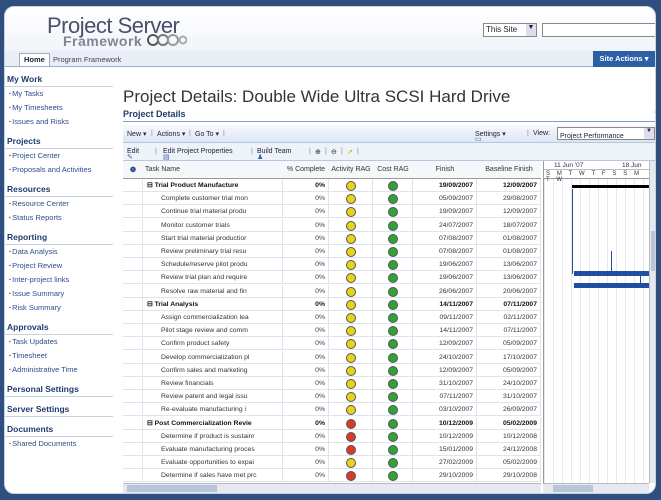 This screenshot has height=500, width=661. I want to click on tab-program-framework: Program Framework, so click(87, 60).